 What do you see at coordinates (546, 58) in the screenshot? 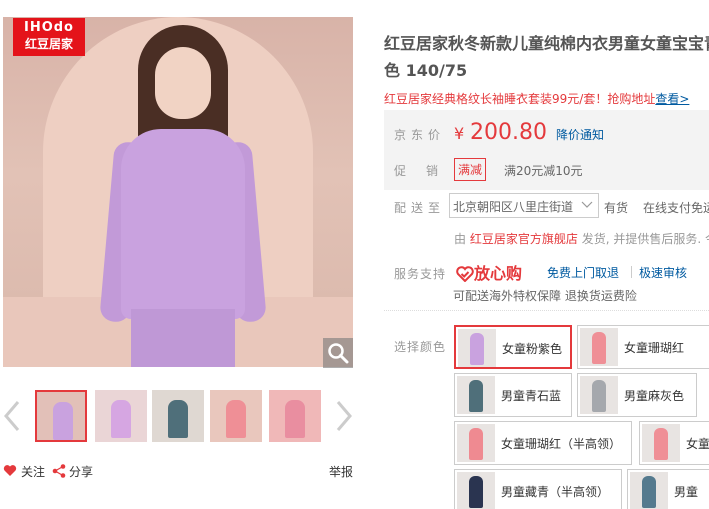
I see `product-title: 红豆居家秋冬新款儿童纯棉内衣男童女童宝宝青 色 140/75` at bounding box center [546, 58].